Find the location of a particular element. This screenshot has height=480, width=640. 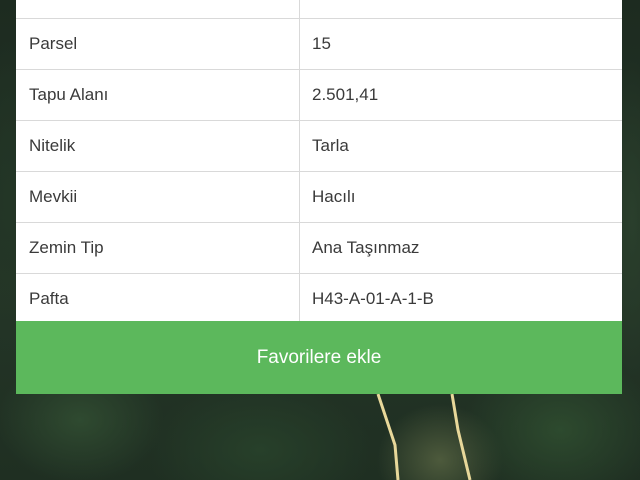

row-label: Parsel is located at coordinates (158, 44).